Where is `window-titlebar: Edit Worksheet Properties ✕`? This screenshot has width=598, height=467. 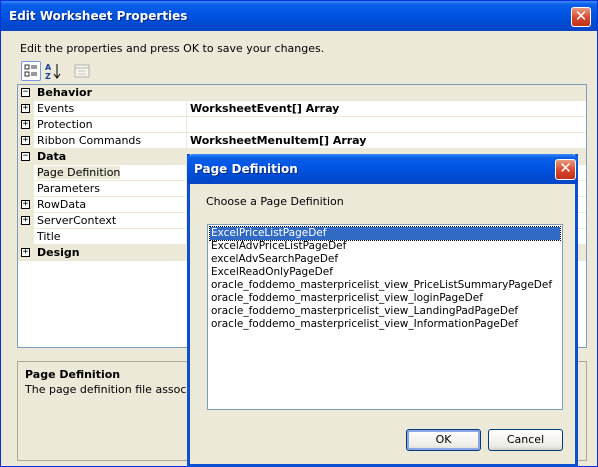
window-titlebar: Edit Worksheet Properties ✕ is located at coordinates (299, 16).